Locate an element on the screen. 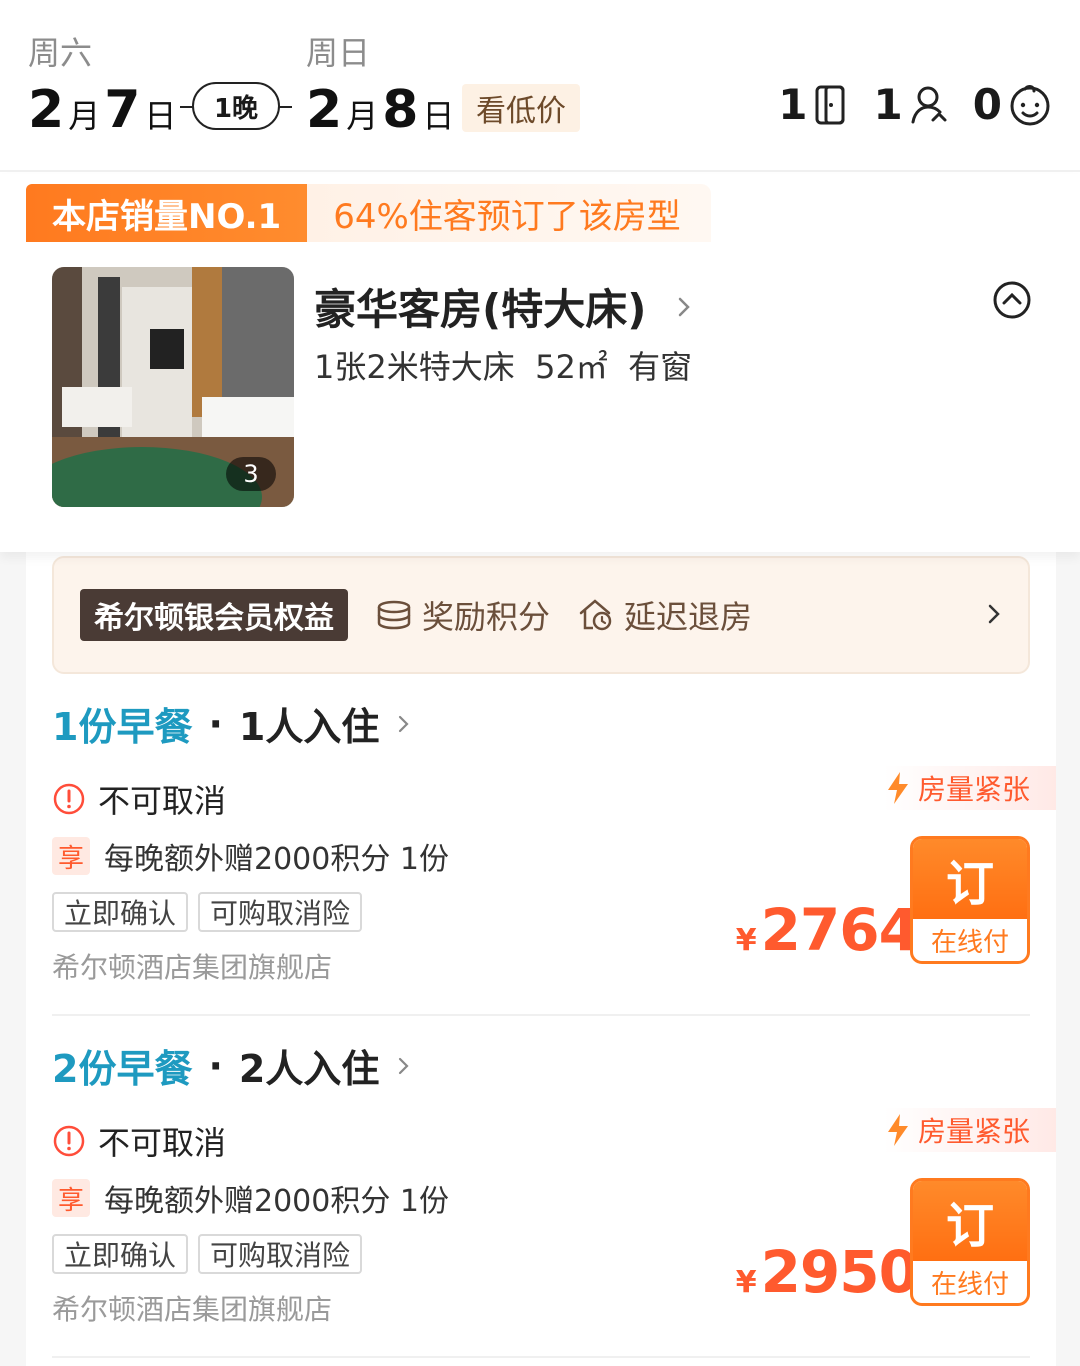 The image size is (1080, 1366). sales-badge: 本店销量NO.1 is located at coordinates (167, 213).